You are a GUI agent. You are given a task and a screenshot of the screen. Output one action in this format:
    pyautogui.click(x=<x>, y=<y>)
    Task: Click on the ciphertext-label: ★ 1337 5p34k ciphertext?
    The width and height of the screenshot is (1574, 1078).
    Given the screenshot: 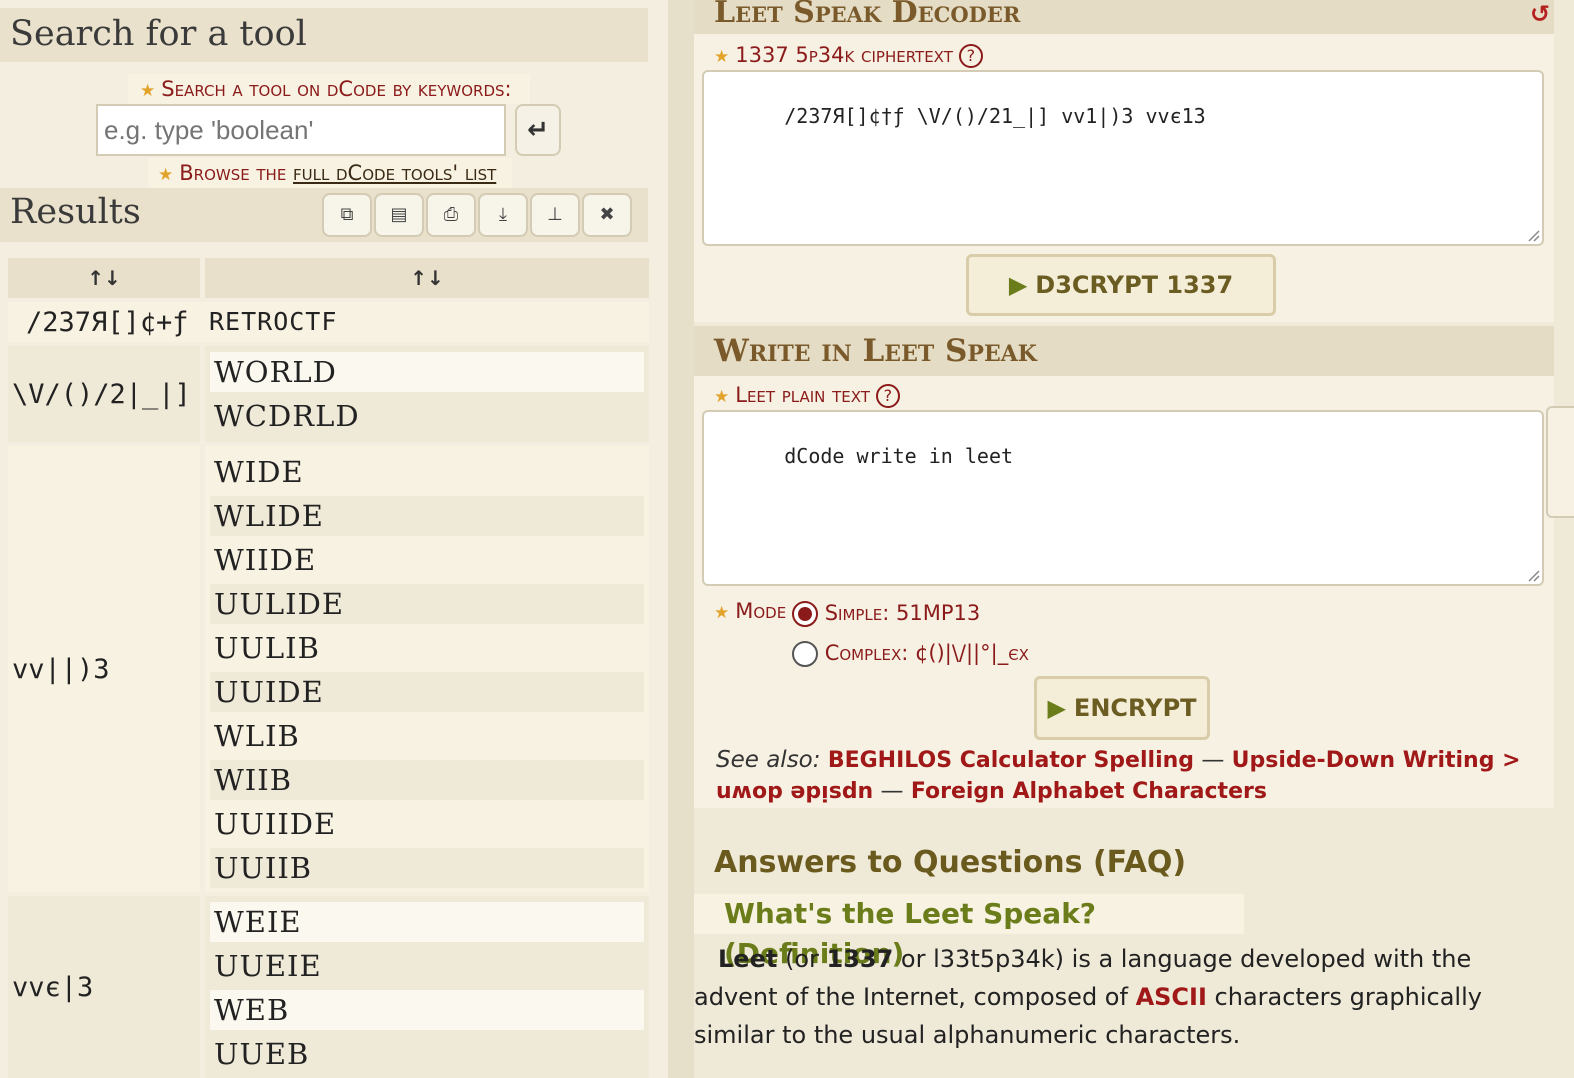 What is the action you would take?
    pyautogui.click(x=848, y=56)
    